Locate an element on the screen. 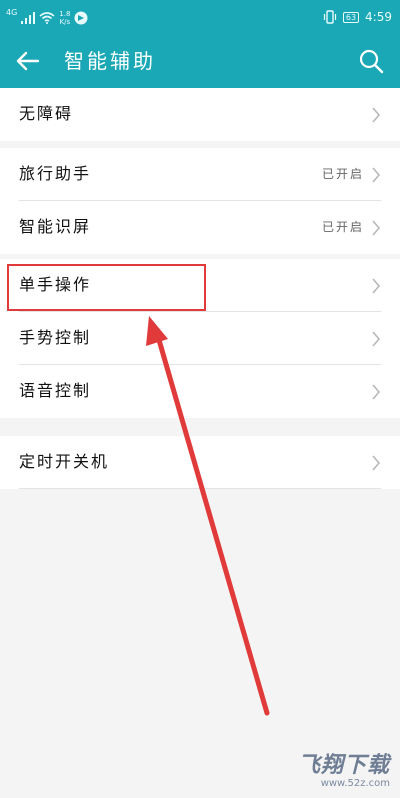  list-item-smart-screen-recognition: 智能识屏 已开启 is located at coordinates (200, 227).